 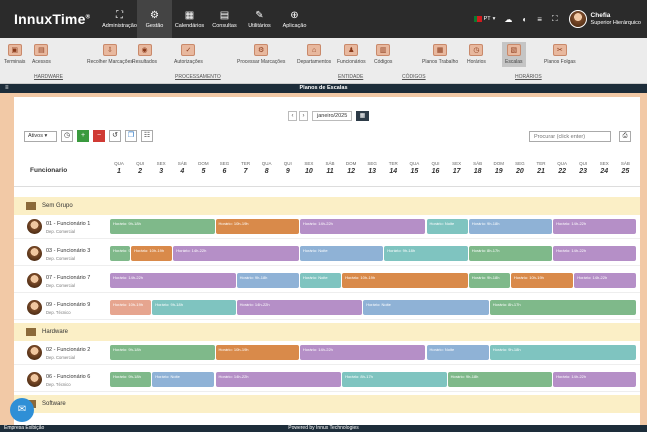 I want to click on module-aplicação: ⊕ Aplicação, so click(x=294, y=19).